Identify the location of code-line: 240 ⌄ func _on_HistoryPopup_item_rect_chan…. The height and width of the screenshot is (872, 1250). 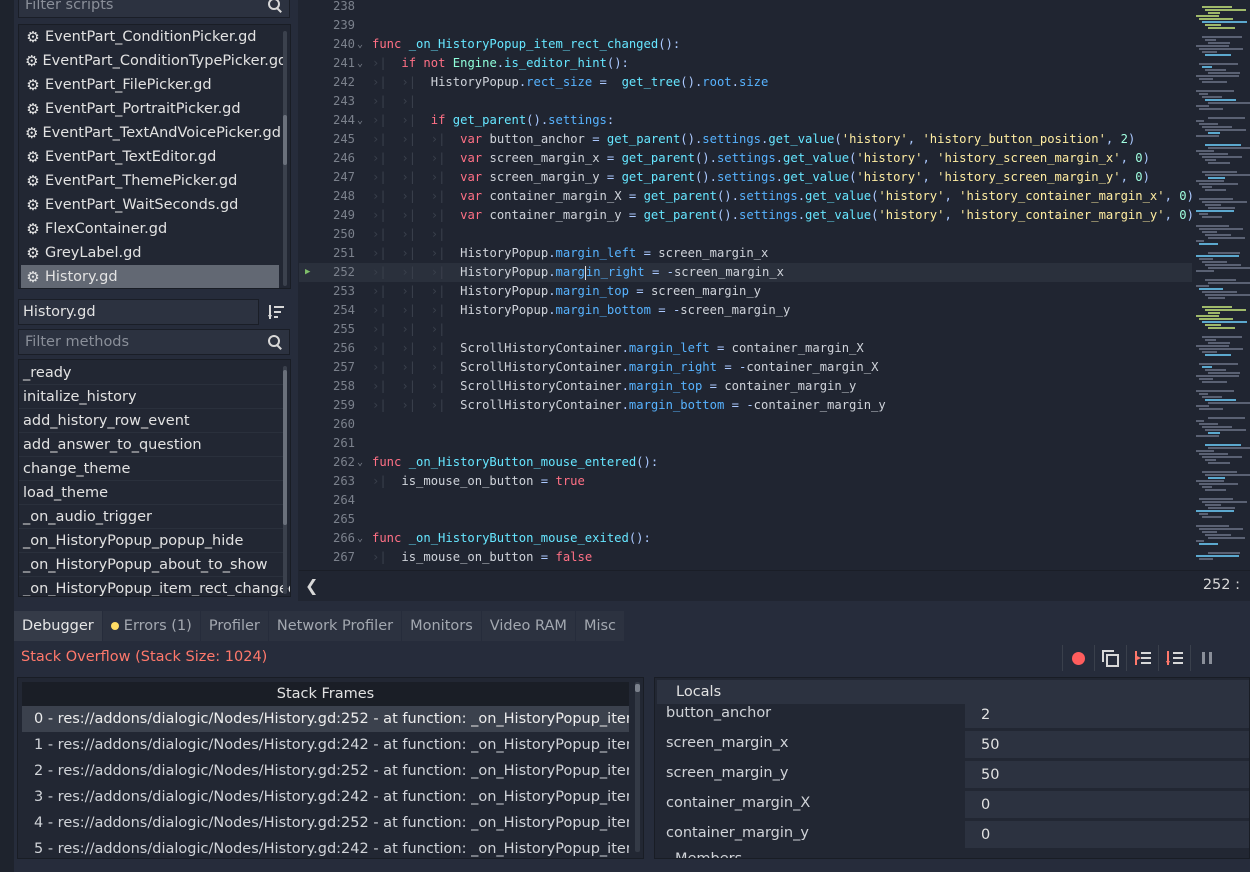
(745, 44).